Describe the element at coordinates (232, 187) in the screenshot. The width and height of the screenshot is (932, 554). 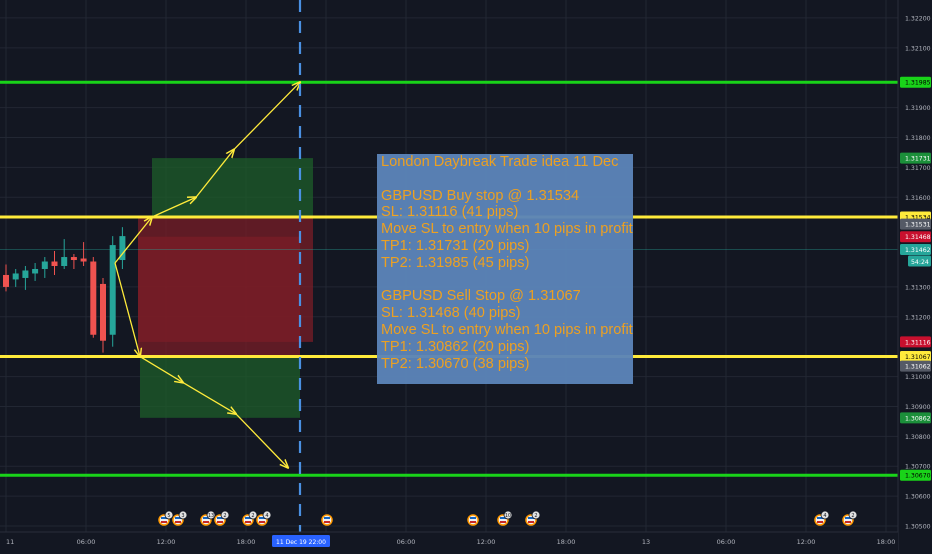
I see `buy-profit-zone` at that location.